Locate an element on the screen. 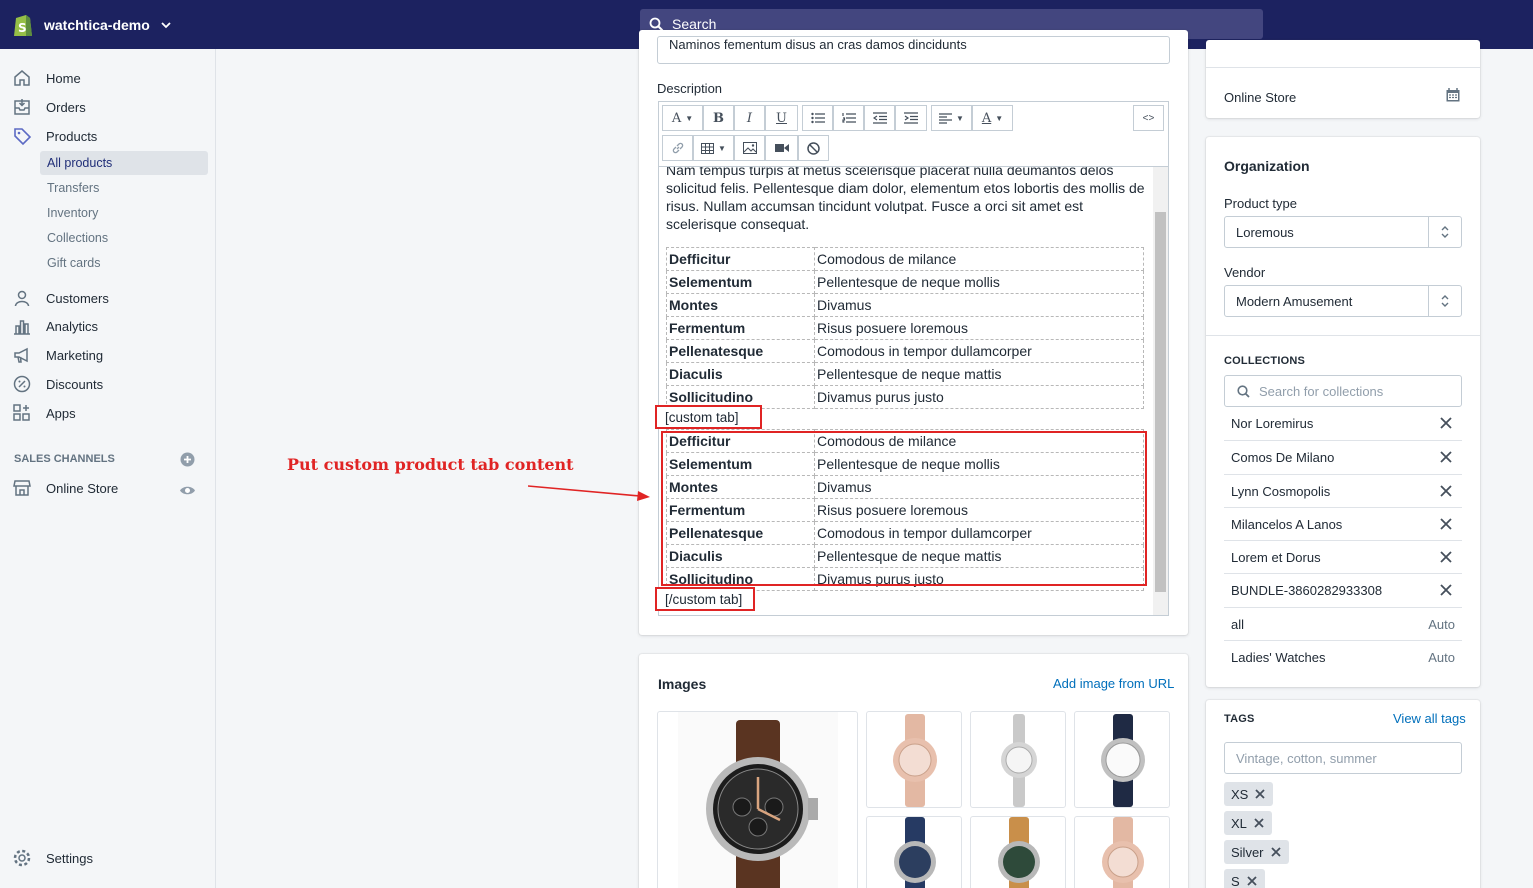 The width and height of the screenshot is (1533, 888). gear-icon is located at coordinates (22, 858).